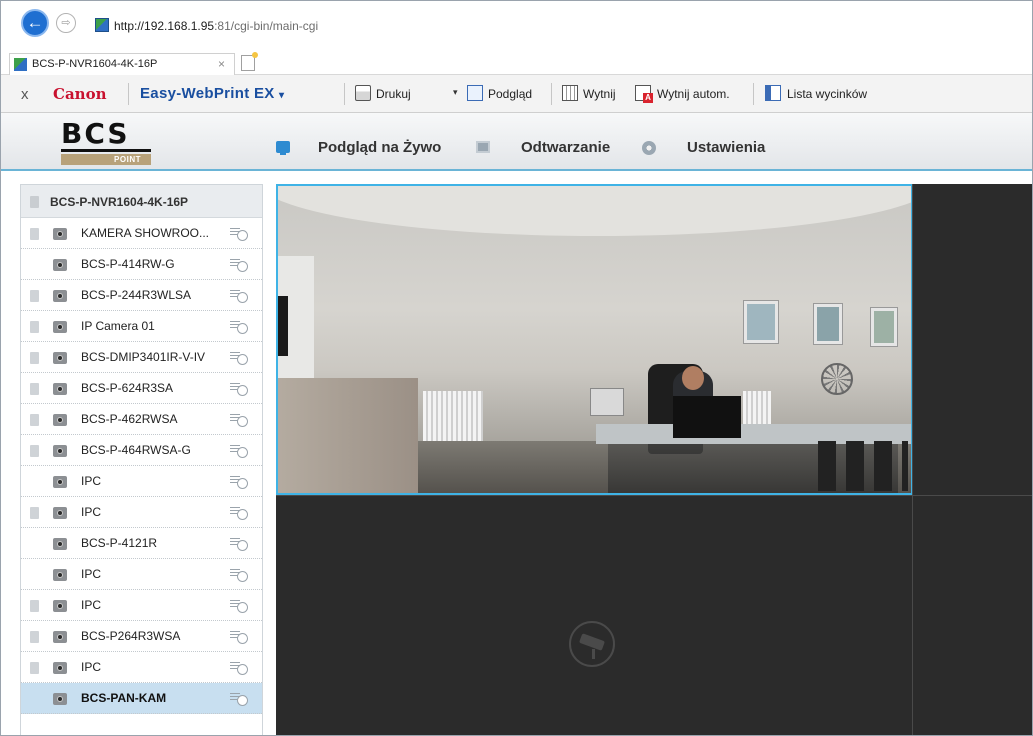 This screenshot has height=736, width=1033. I want to click on bcs-logo: BCS POINT, so click(106, 142).